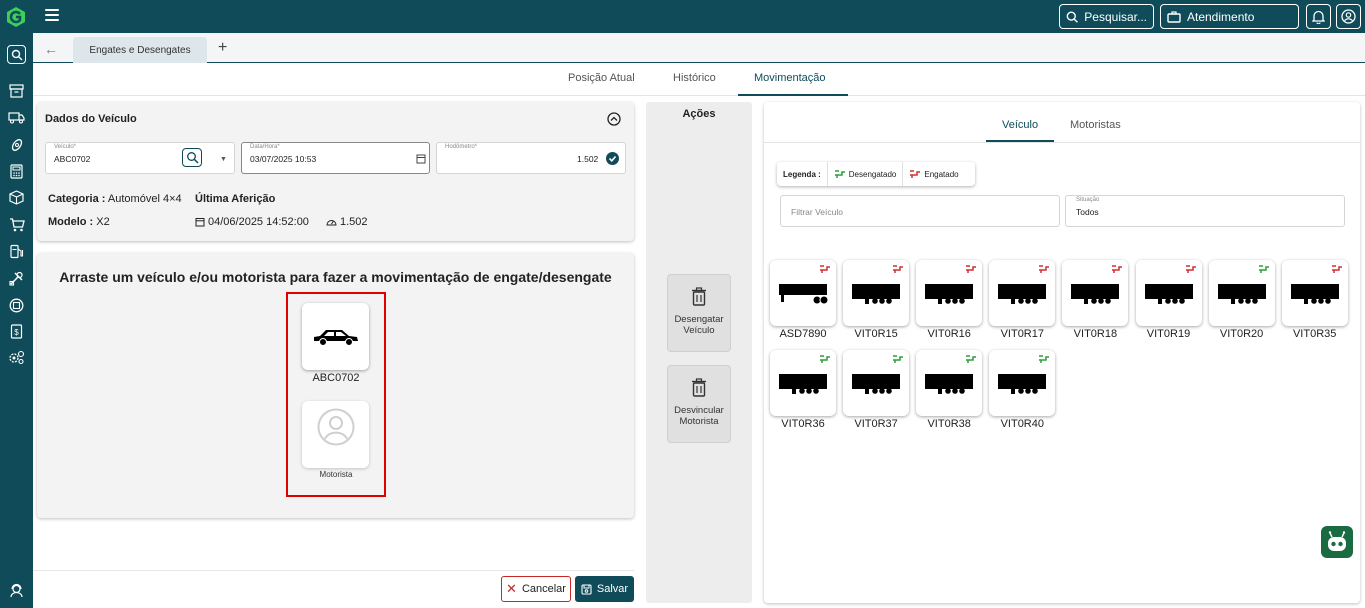 This screenshot has height=608, width=1365. I want to click on legend-desengatado-label: Desengatado, so click(872, 174).